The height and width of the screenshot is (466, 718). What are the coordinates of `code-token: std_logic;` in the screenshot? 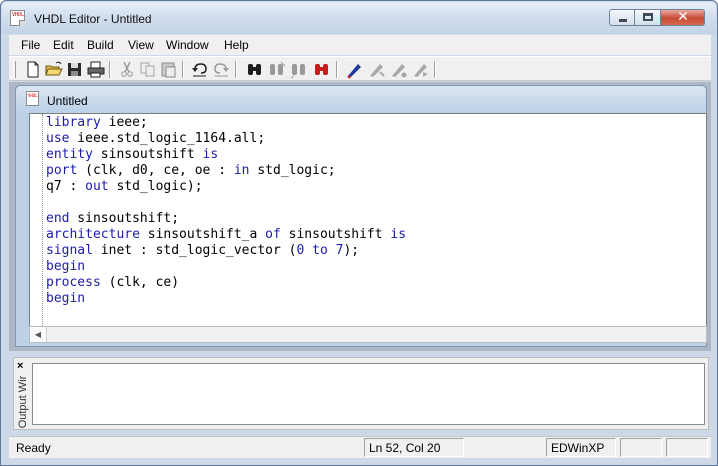 It's located at (292, 170).